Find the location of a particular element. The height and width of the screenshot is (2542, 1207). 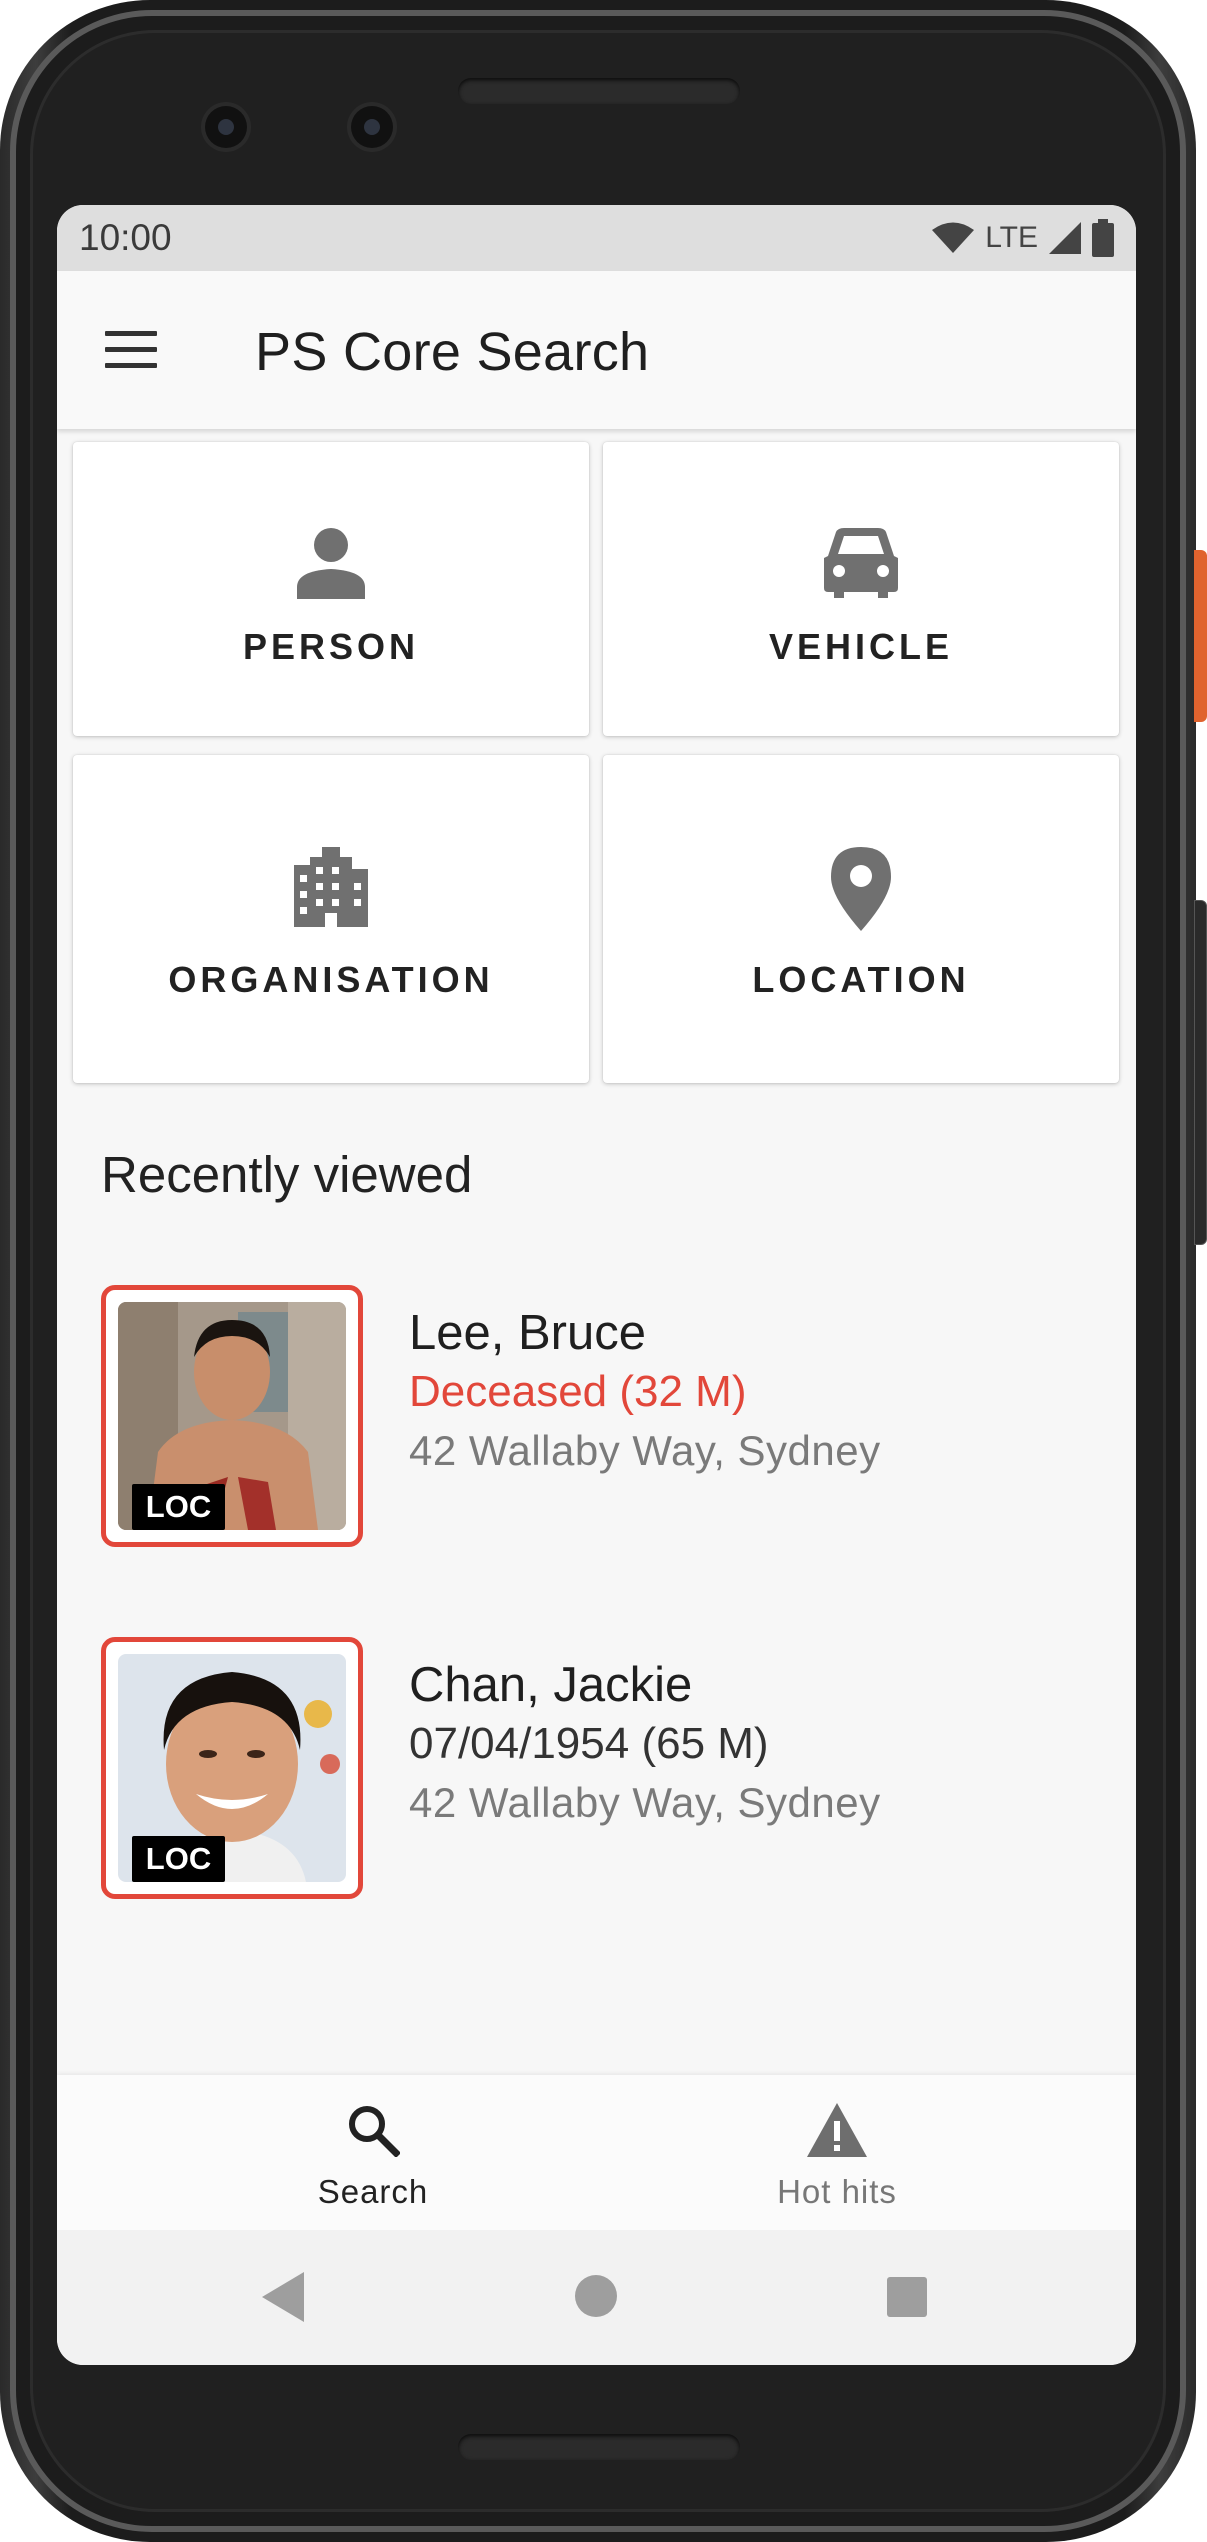

nav-tab-search: Search is located at coordinates (373, 2152).